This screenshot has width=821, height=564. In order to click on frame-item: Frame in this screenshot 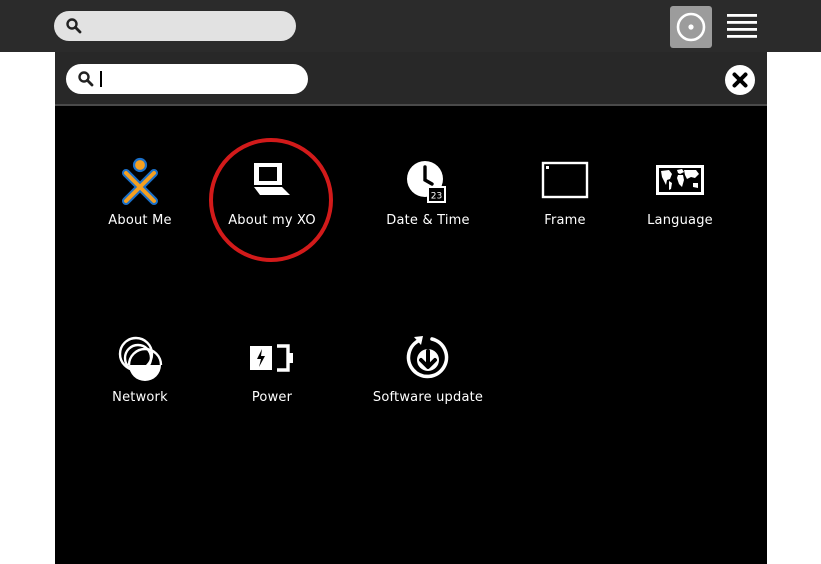, I will do `click(565, 212)`.